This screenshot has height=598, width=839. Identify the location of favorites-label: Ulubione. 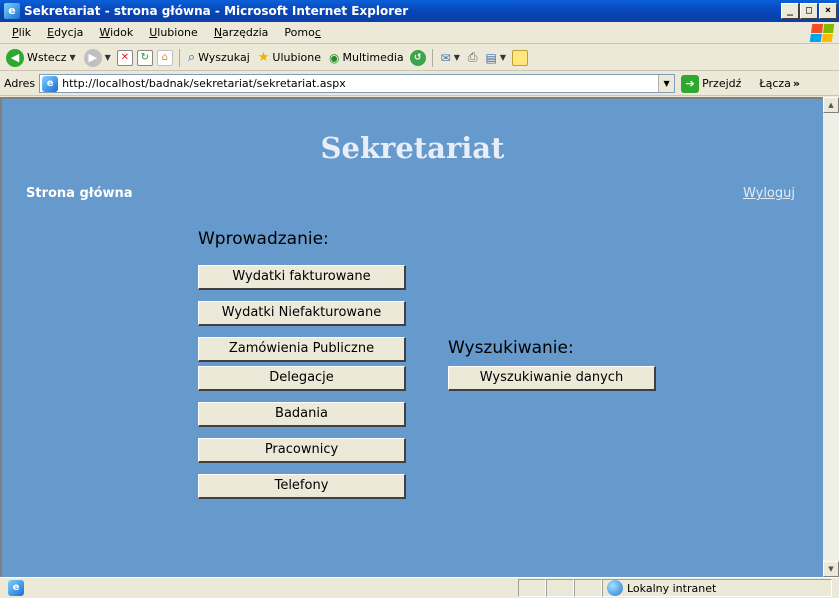
(297, 57).